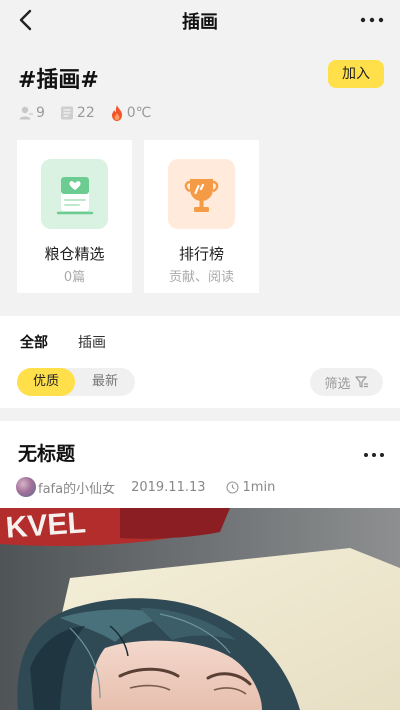  I want to click on post-date: 2019.11.13, so click(168, 487).